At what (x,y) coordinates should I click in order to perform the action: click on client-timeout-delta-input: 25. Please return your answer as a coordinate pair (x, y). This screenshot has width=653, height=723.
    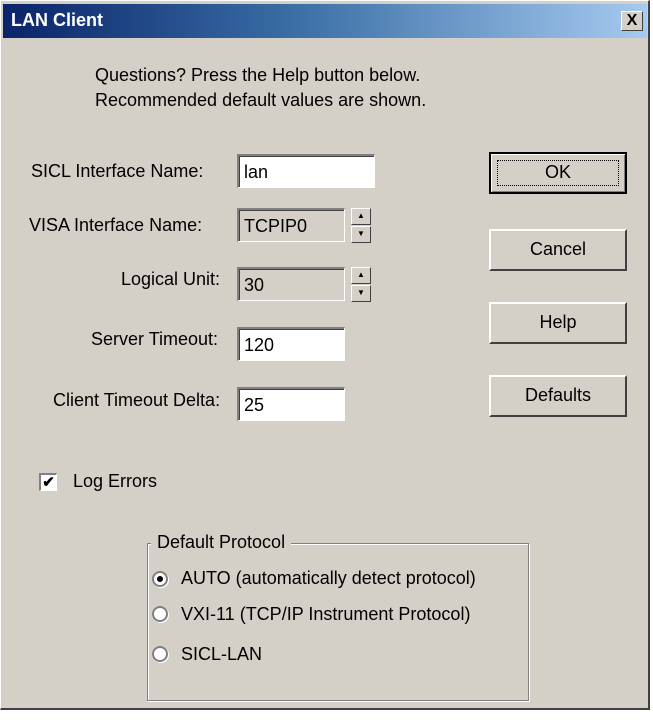
    Looking at the image, I should click on (291, 404).